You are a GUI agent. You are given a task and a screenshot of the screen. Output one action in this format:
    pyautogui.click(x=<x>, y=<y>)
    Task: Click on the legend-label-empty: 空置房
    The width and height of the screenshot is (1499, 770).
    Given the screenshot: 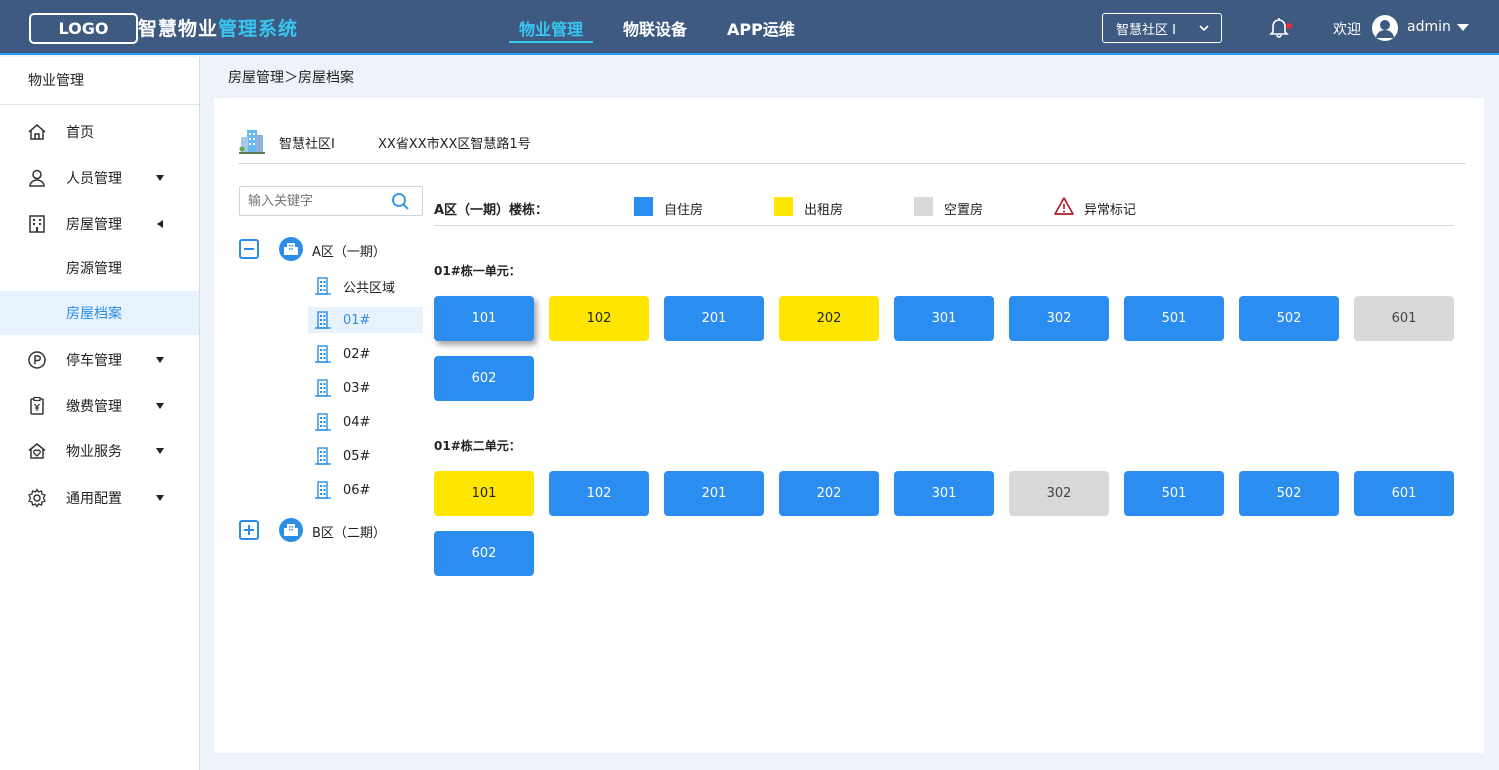 What is the action you would take?
    pyautogui.click(x=964, y=210)
    